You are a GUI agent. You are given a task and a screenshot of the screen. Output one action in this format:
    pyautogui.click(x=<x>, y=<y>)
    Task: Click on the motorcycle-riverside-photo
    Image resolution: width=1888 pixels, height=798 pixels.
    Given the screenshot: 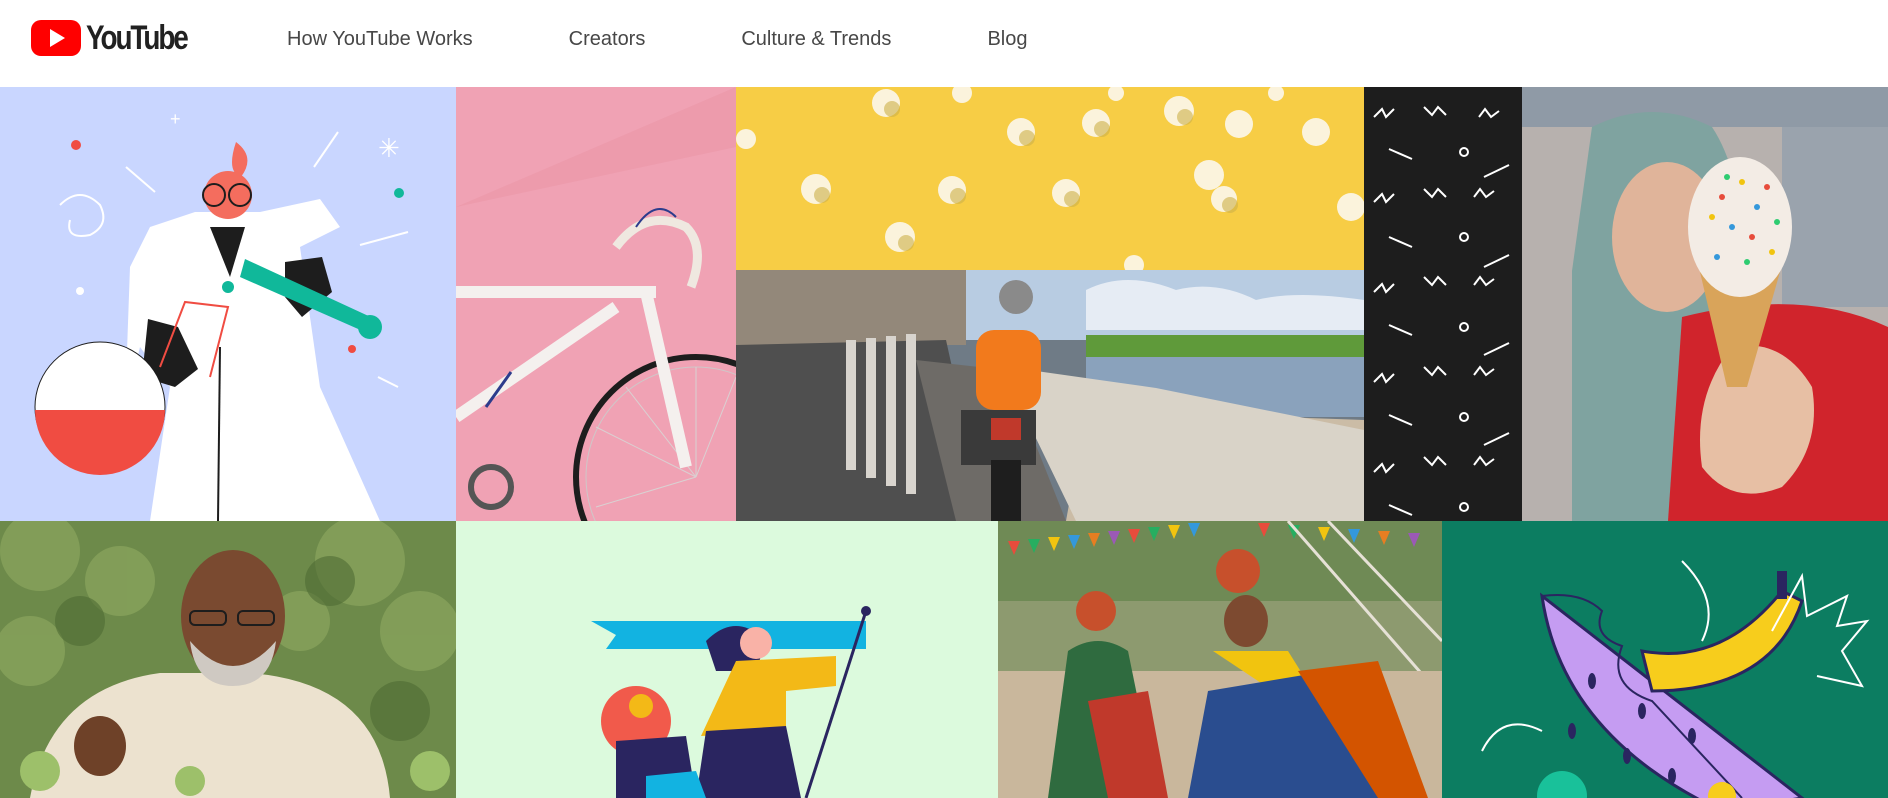 What is the action you would take?
    pyautogui.click(x=1050, y=395)
    